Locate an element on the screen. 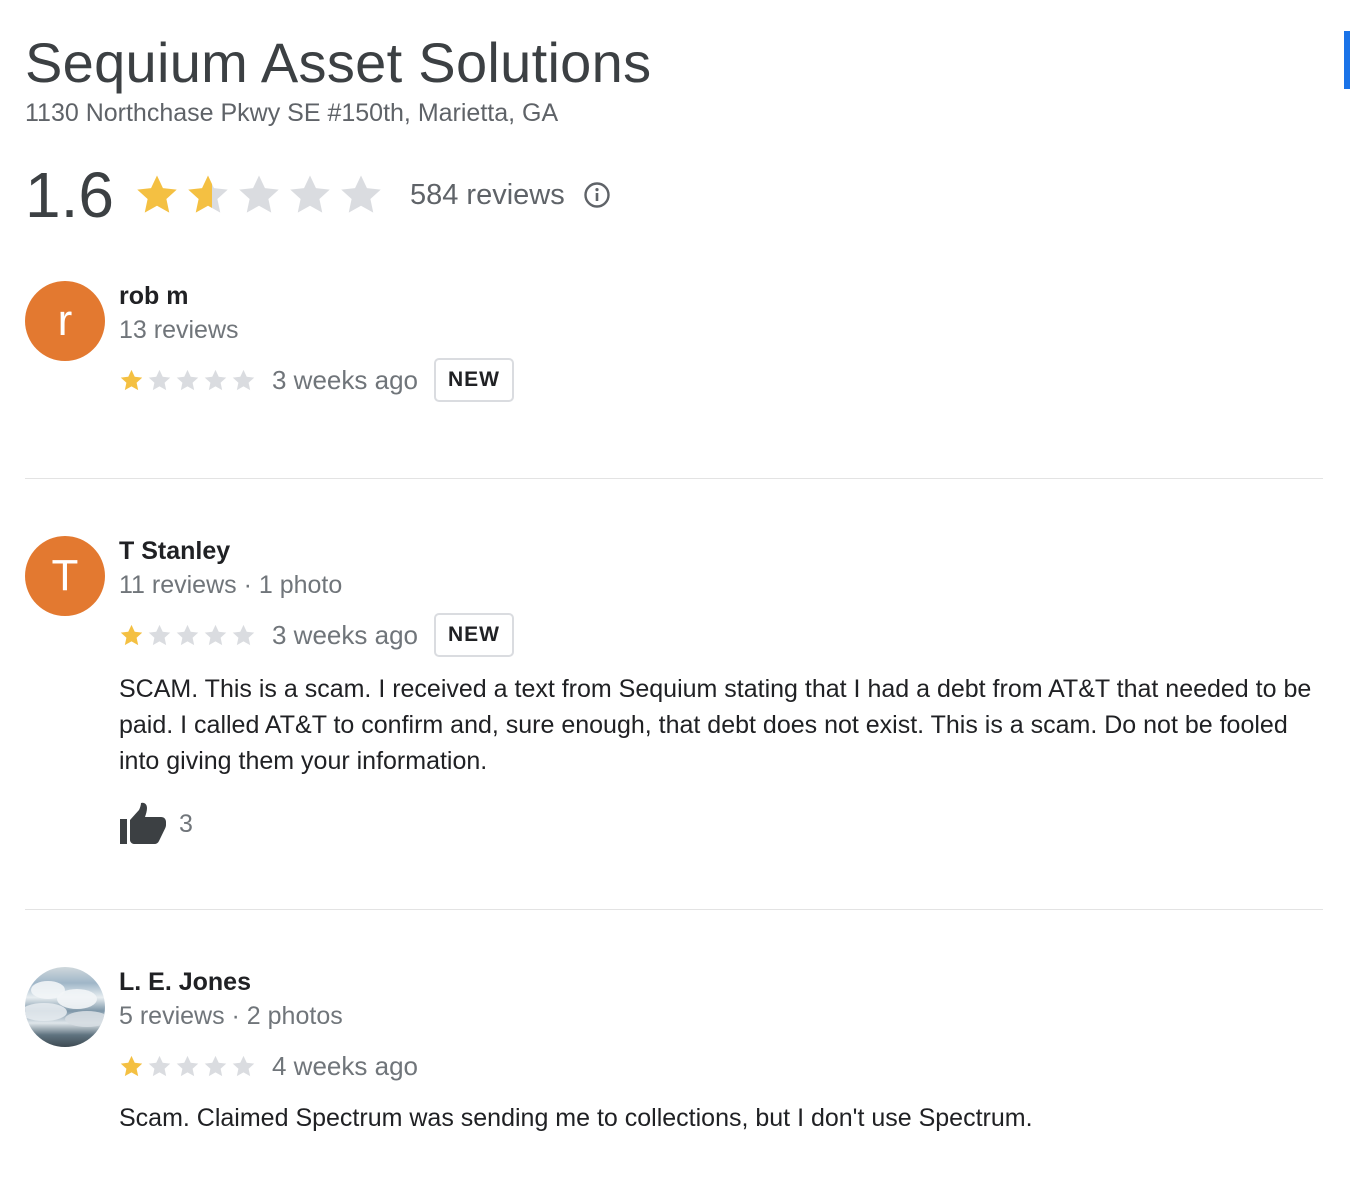 The height and width of the screenshot is (1188, 1350). reviewer-meta: 13 reviews is located at coordinates (179, 330).